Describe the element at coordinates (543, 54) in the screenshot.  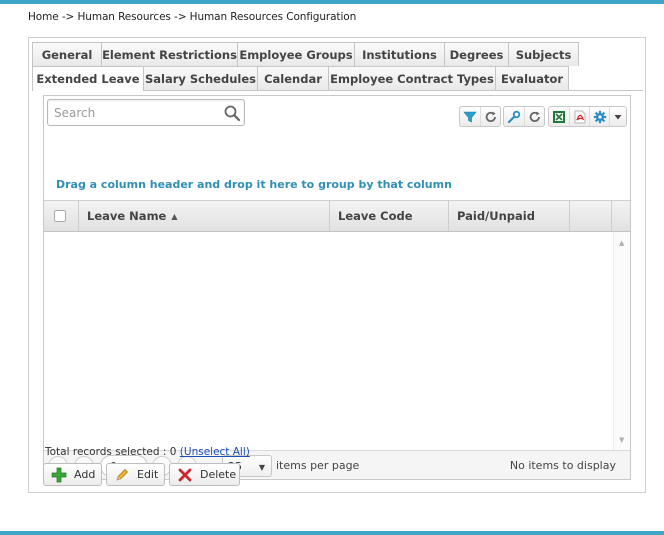
I see `tab-subjects: Subjects` at that location.